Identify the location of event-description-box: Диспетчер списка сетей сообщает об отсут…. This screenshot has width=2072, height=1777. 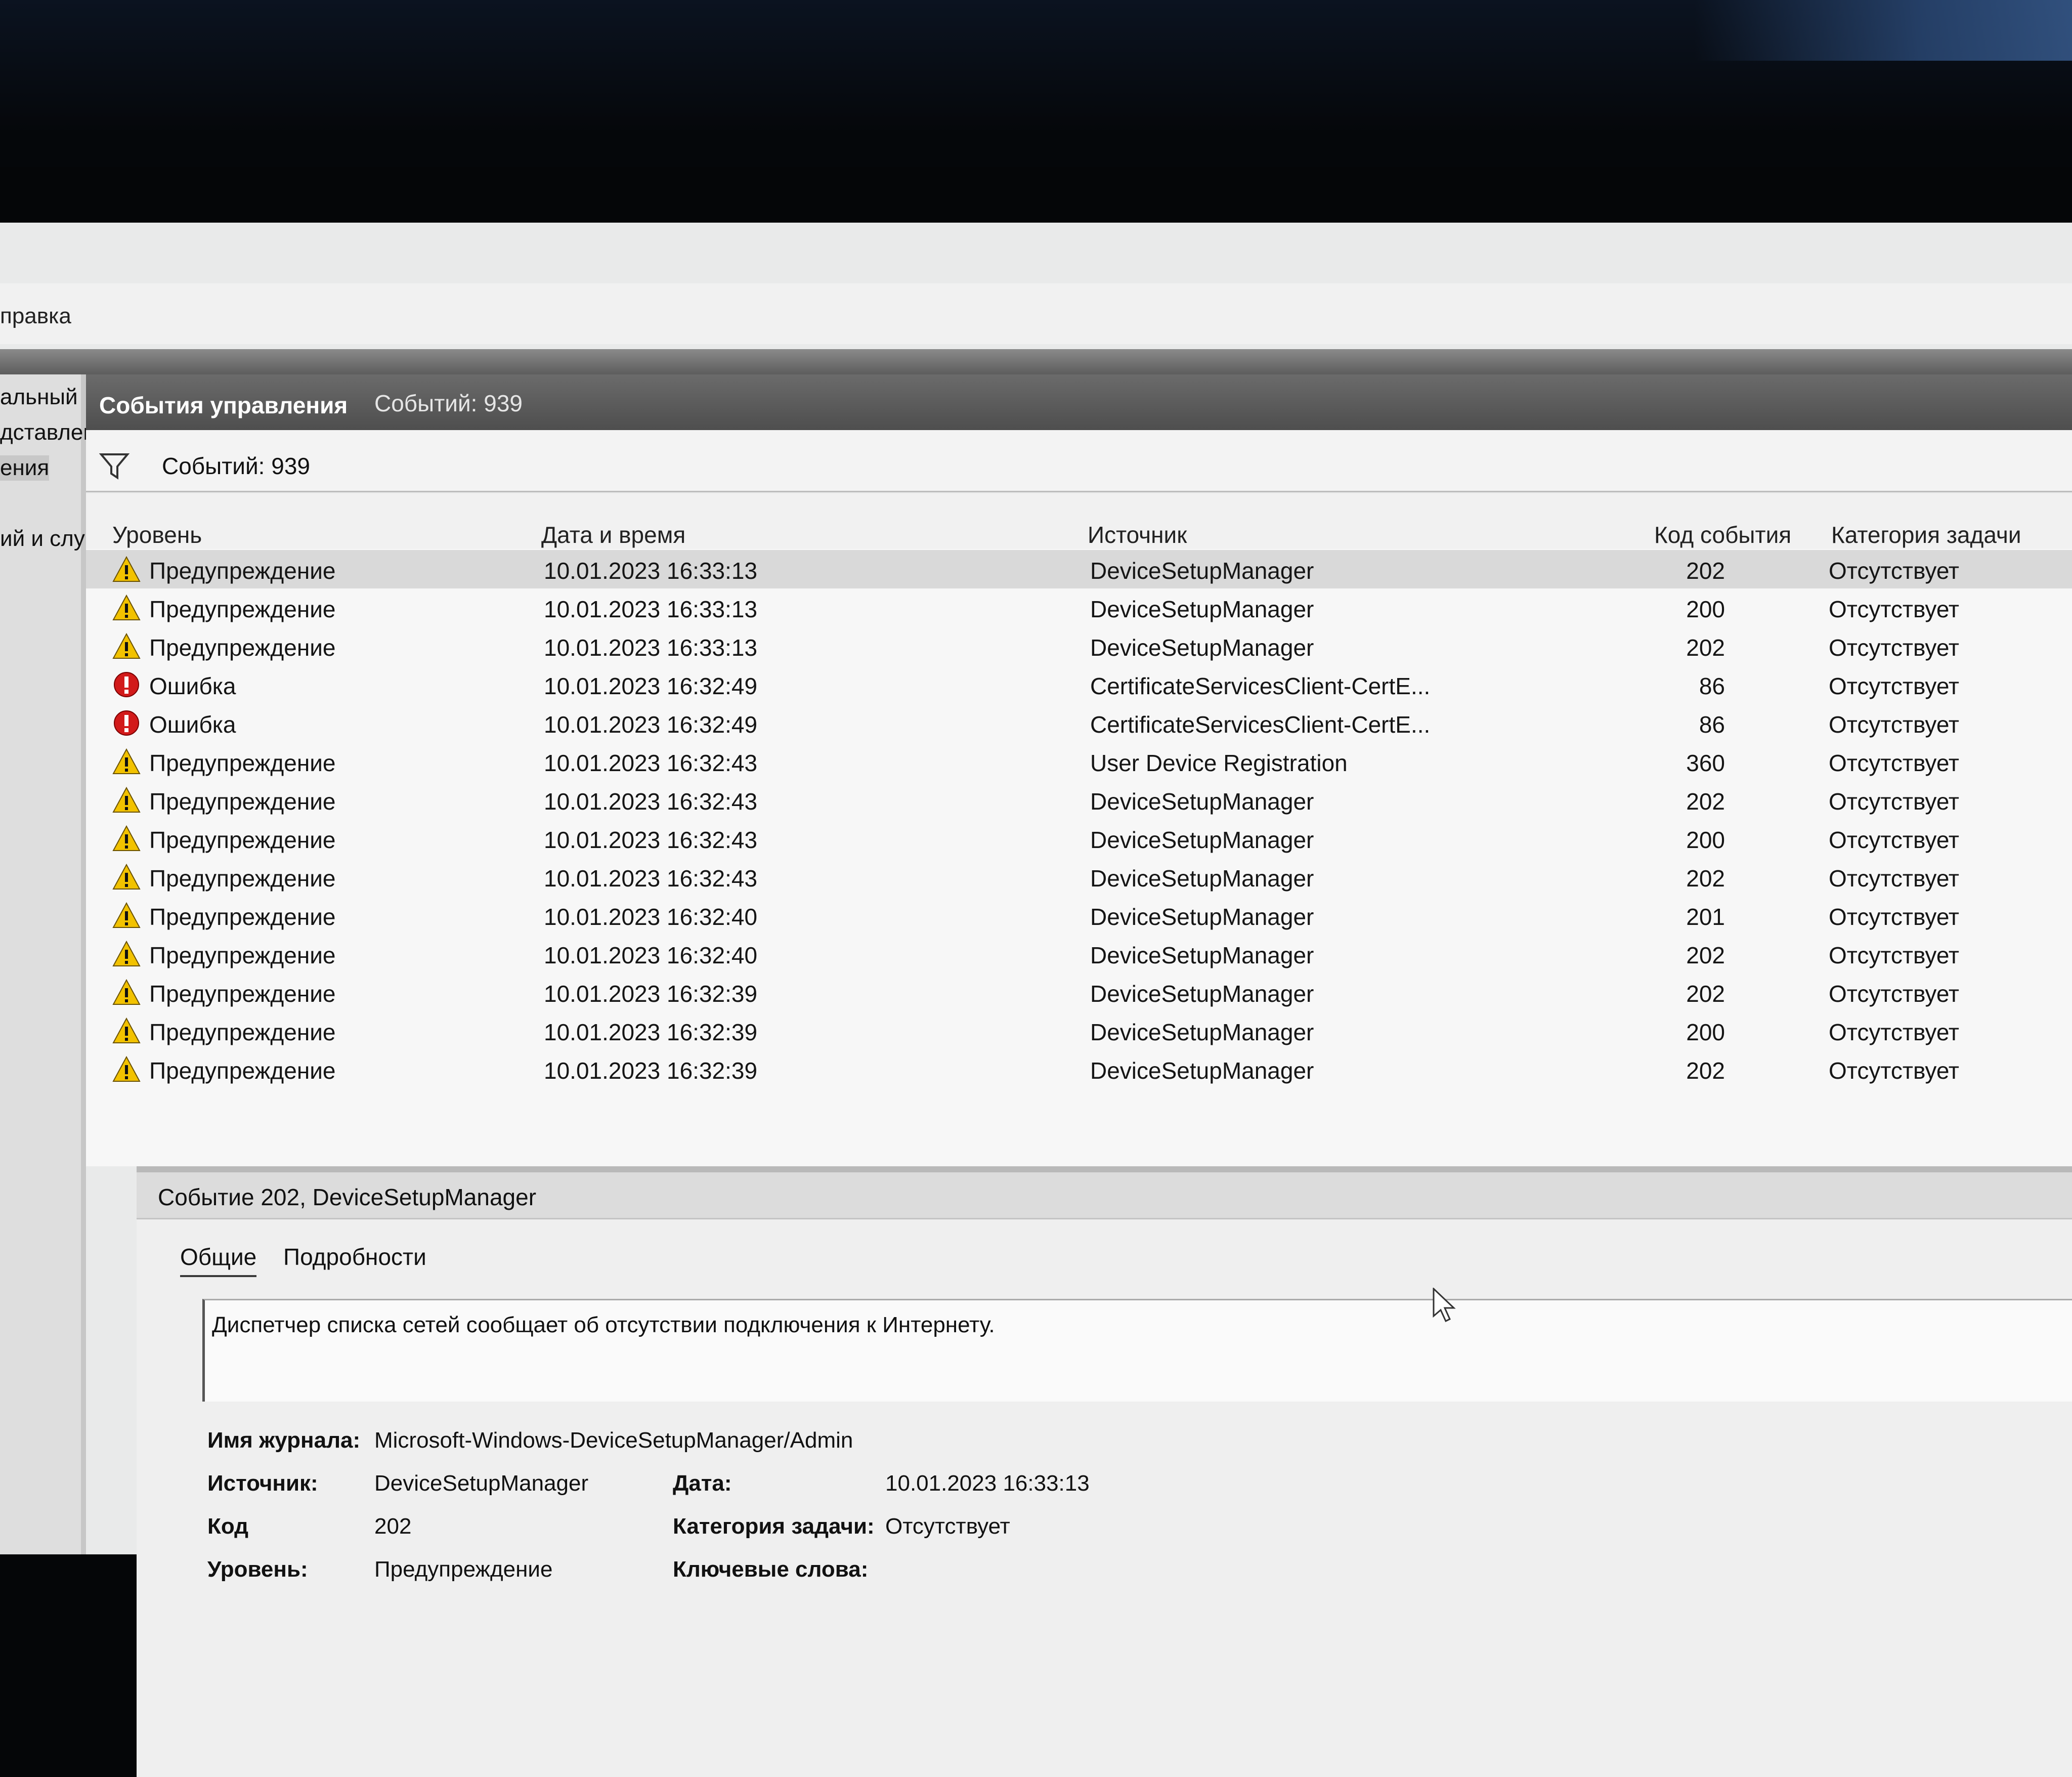
(1137, 1350).